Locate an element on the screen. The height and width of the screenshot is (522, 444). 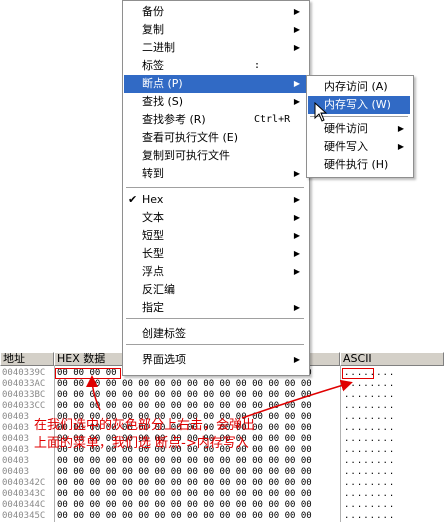
submenu-item-0: 内存访问 (A) is located at coordinates (359, 87).